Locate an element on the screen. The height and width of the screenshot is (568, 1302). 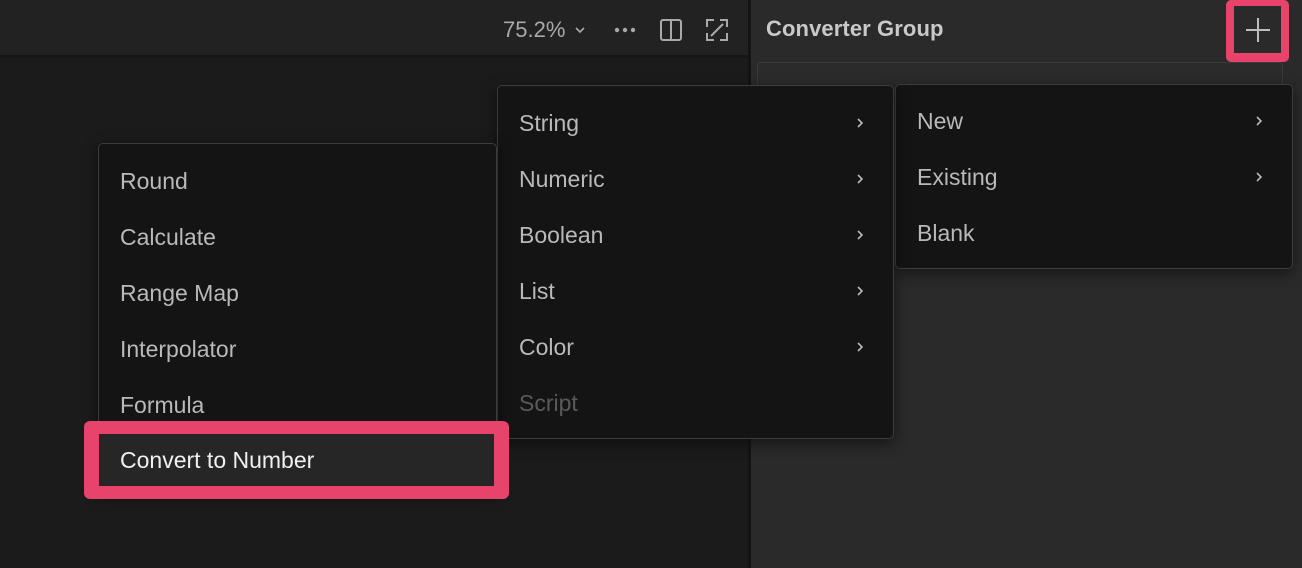
zoom-dropdown: 75.2% is located at coordinates (545, 30).